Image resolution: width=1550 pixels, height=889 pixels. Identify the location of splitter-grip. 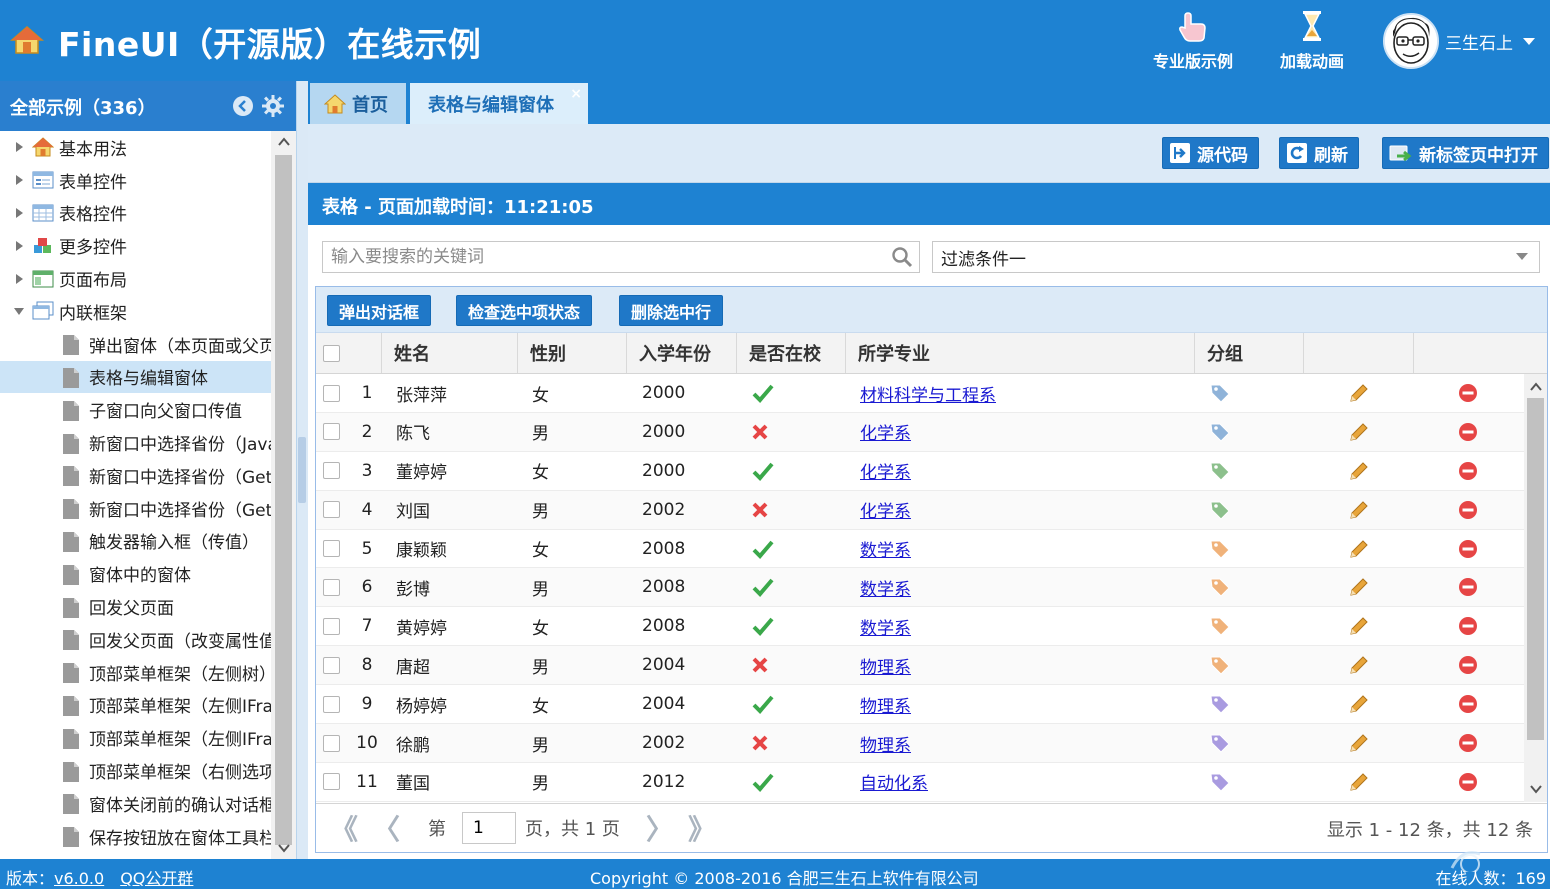
(302, 470).